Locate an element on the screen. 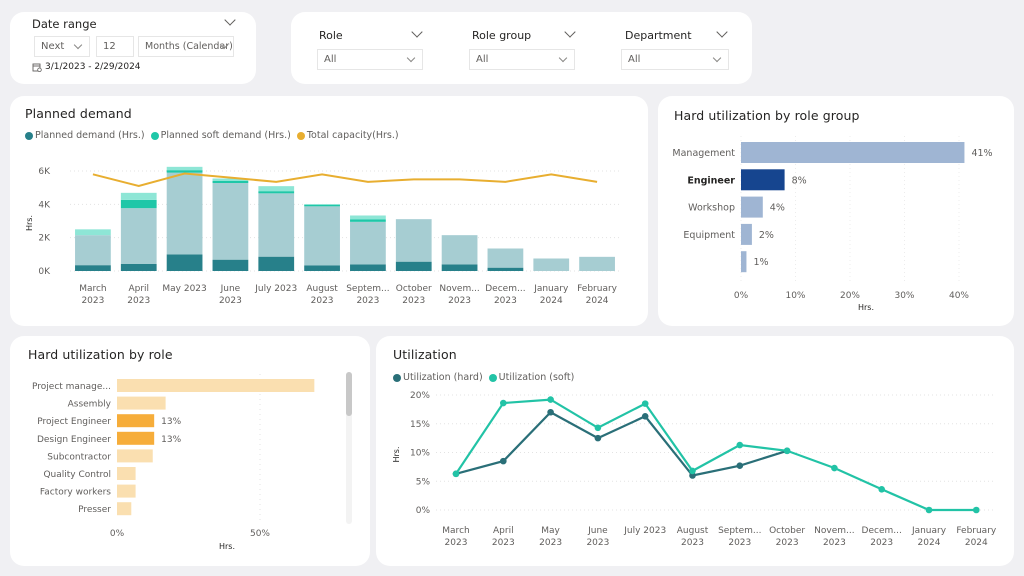  role-group-dropdown: All is located at coordinates (522, 59).